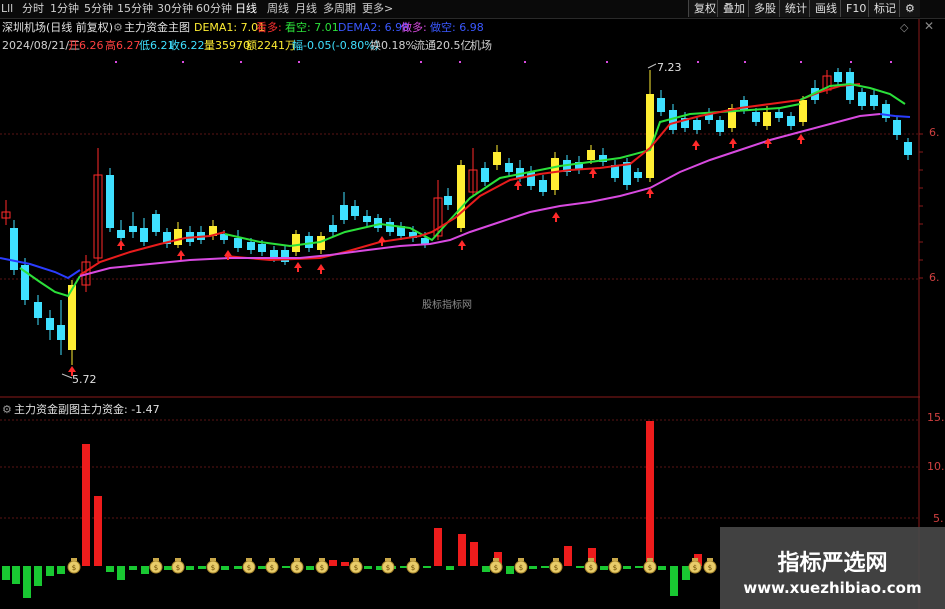  Describe the element at coordinates (669, 67) in the screenshot. I see `high-price-label: 7.23` at that location.